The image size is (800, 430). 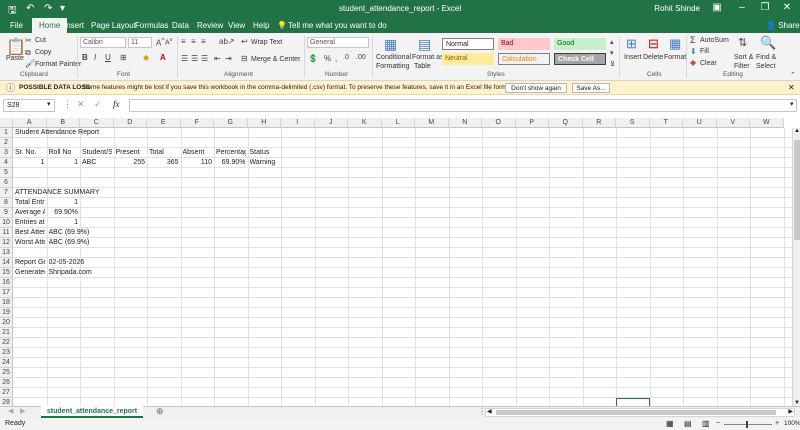 What do you see at coordinates (742, 7) in the screenshot?
I see `minimize-icon: –` at bounding box center [742, 7].